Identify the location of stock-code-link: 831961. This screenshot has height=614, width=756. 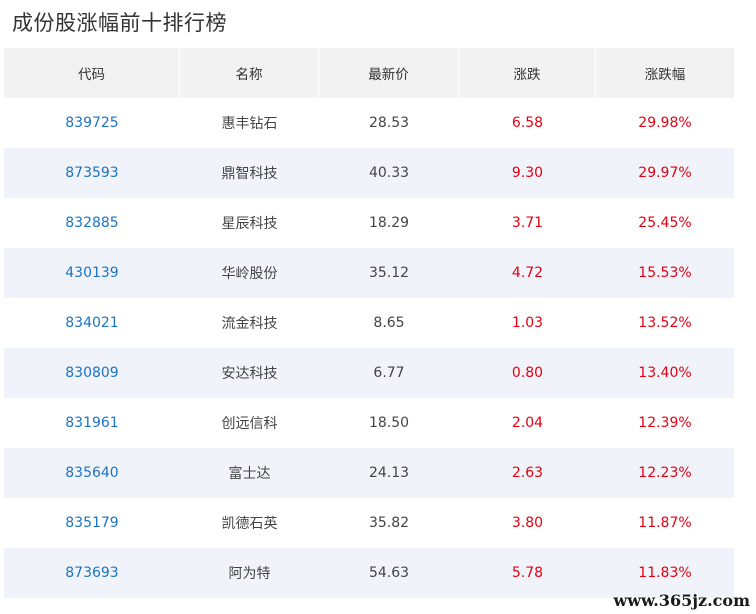
(92, 423).